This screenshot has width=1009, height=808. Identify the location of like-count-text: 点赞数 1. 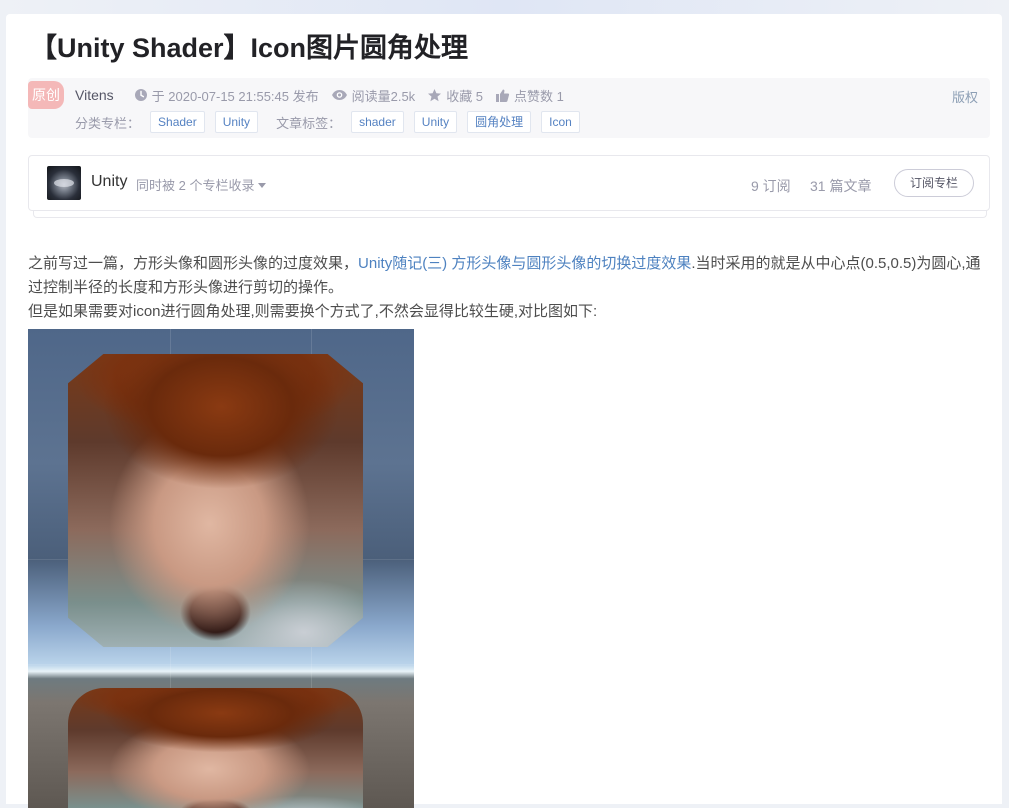
(539, 96).